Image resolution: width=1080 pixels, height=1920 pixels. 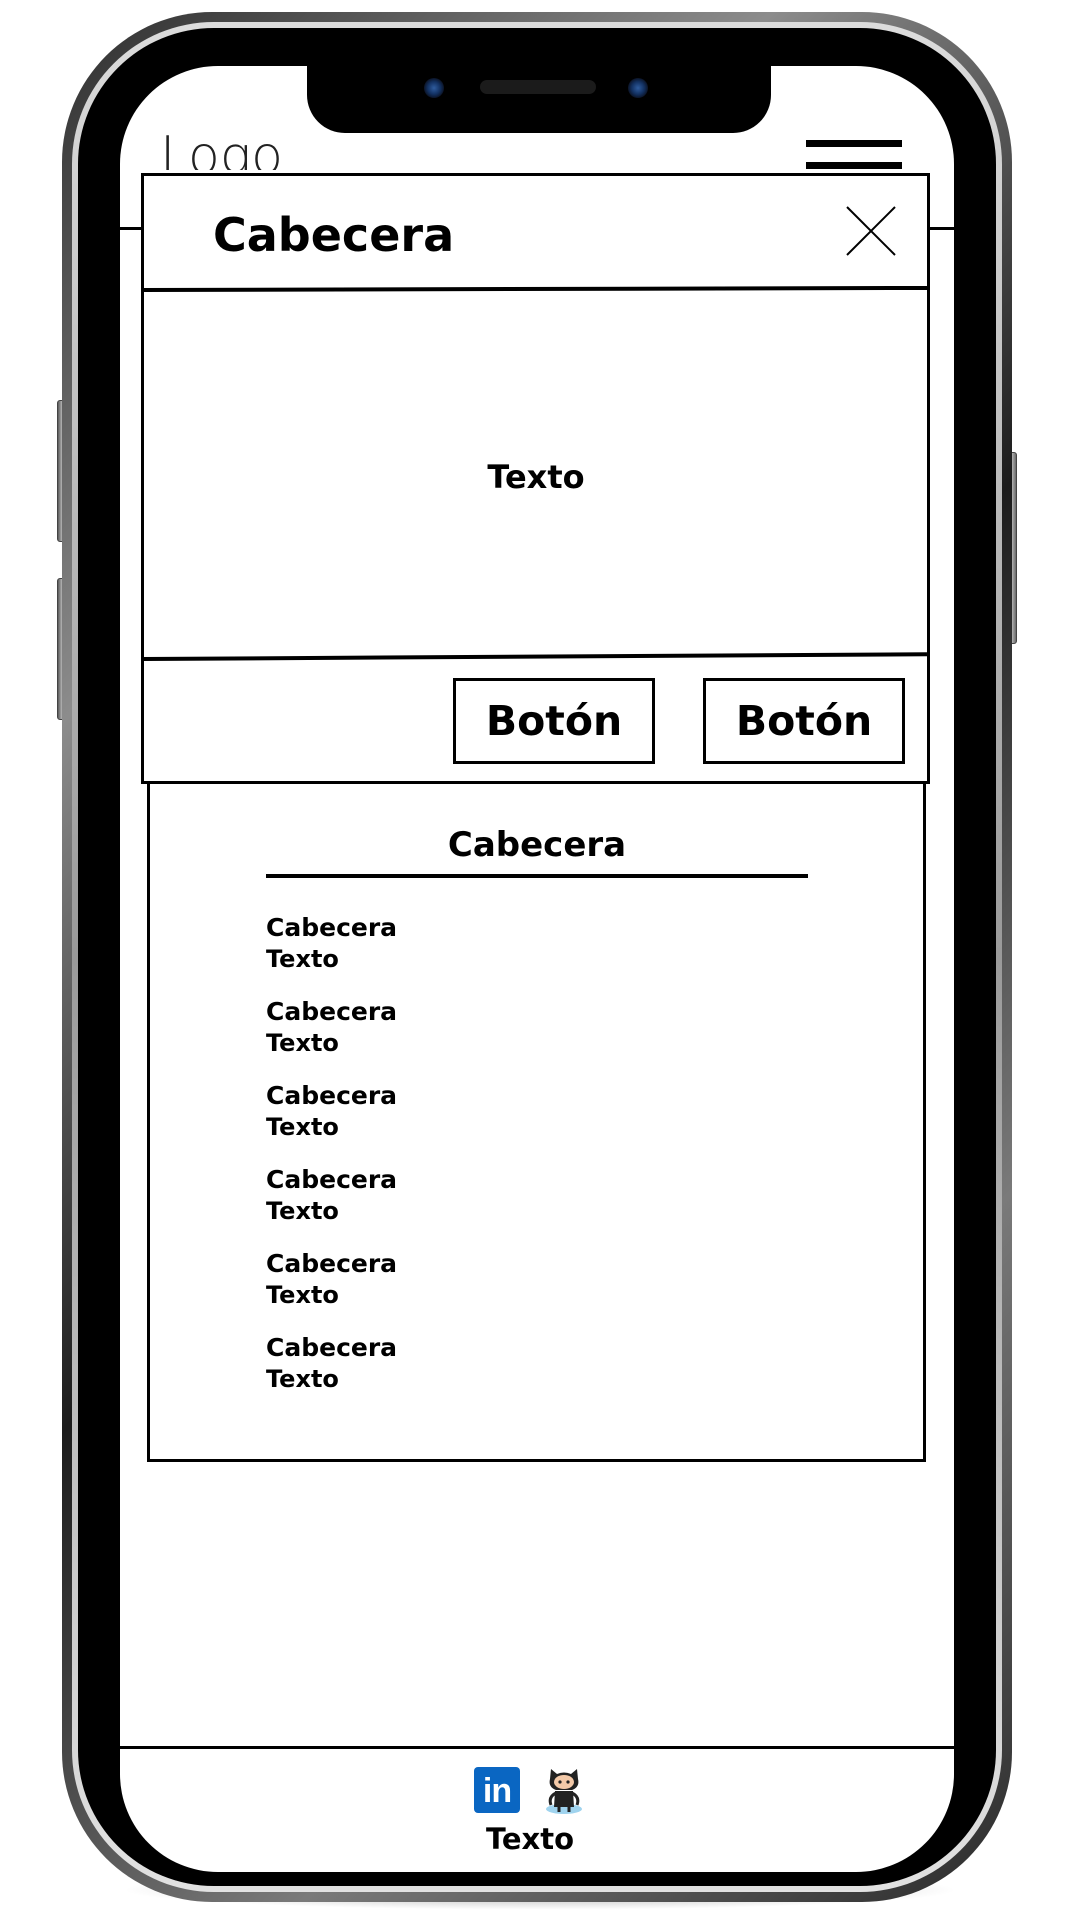 I want to click on linkedin-icon: in, so click(x=497, y=1790).